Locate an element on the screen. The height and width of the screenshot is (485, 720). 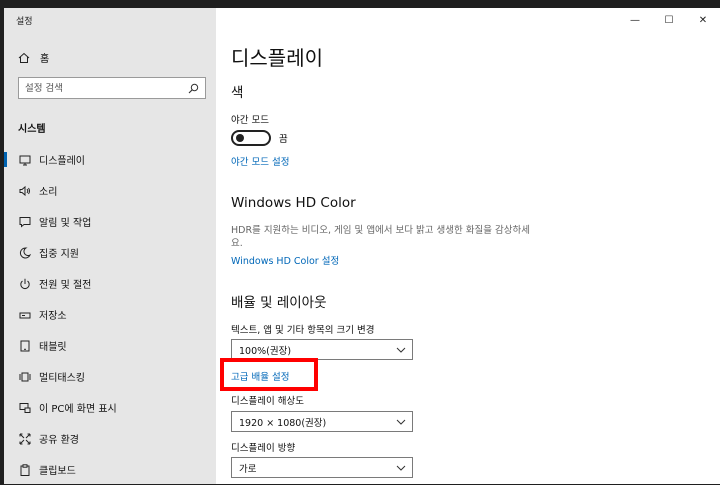
sidebar-item-label: 태블릿 is located at coordinates (53, 347).